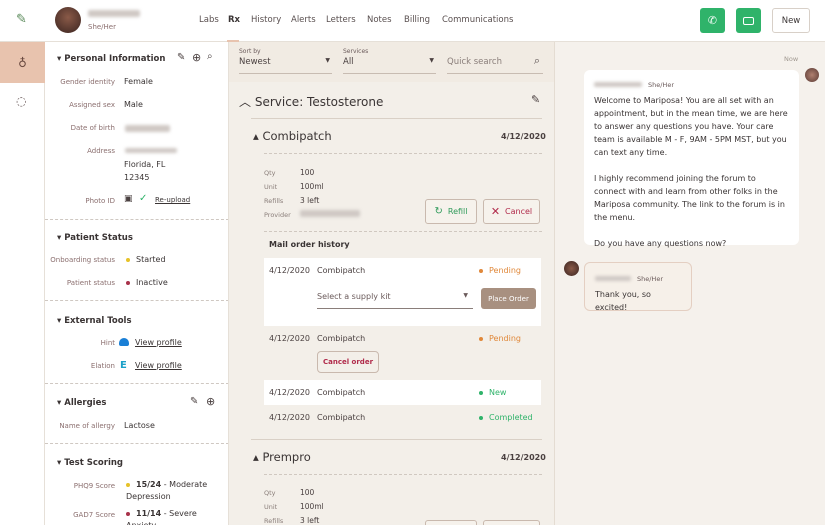 Image resolution: width=825 pixels, height=525 pixels. What do you see at coordinates (495, 211) in the screenshot?
I see `close-icon: ✕` at bounding box center [495, 211].